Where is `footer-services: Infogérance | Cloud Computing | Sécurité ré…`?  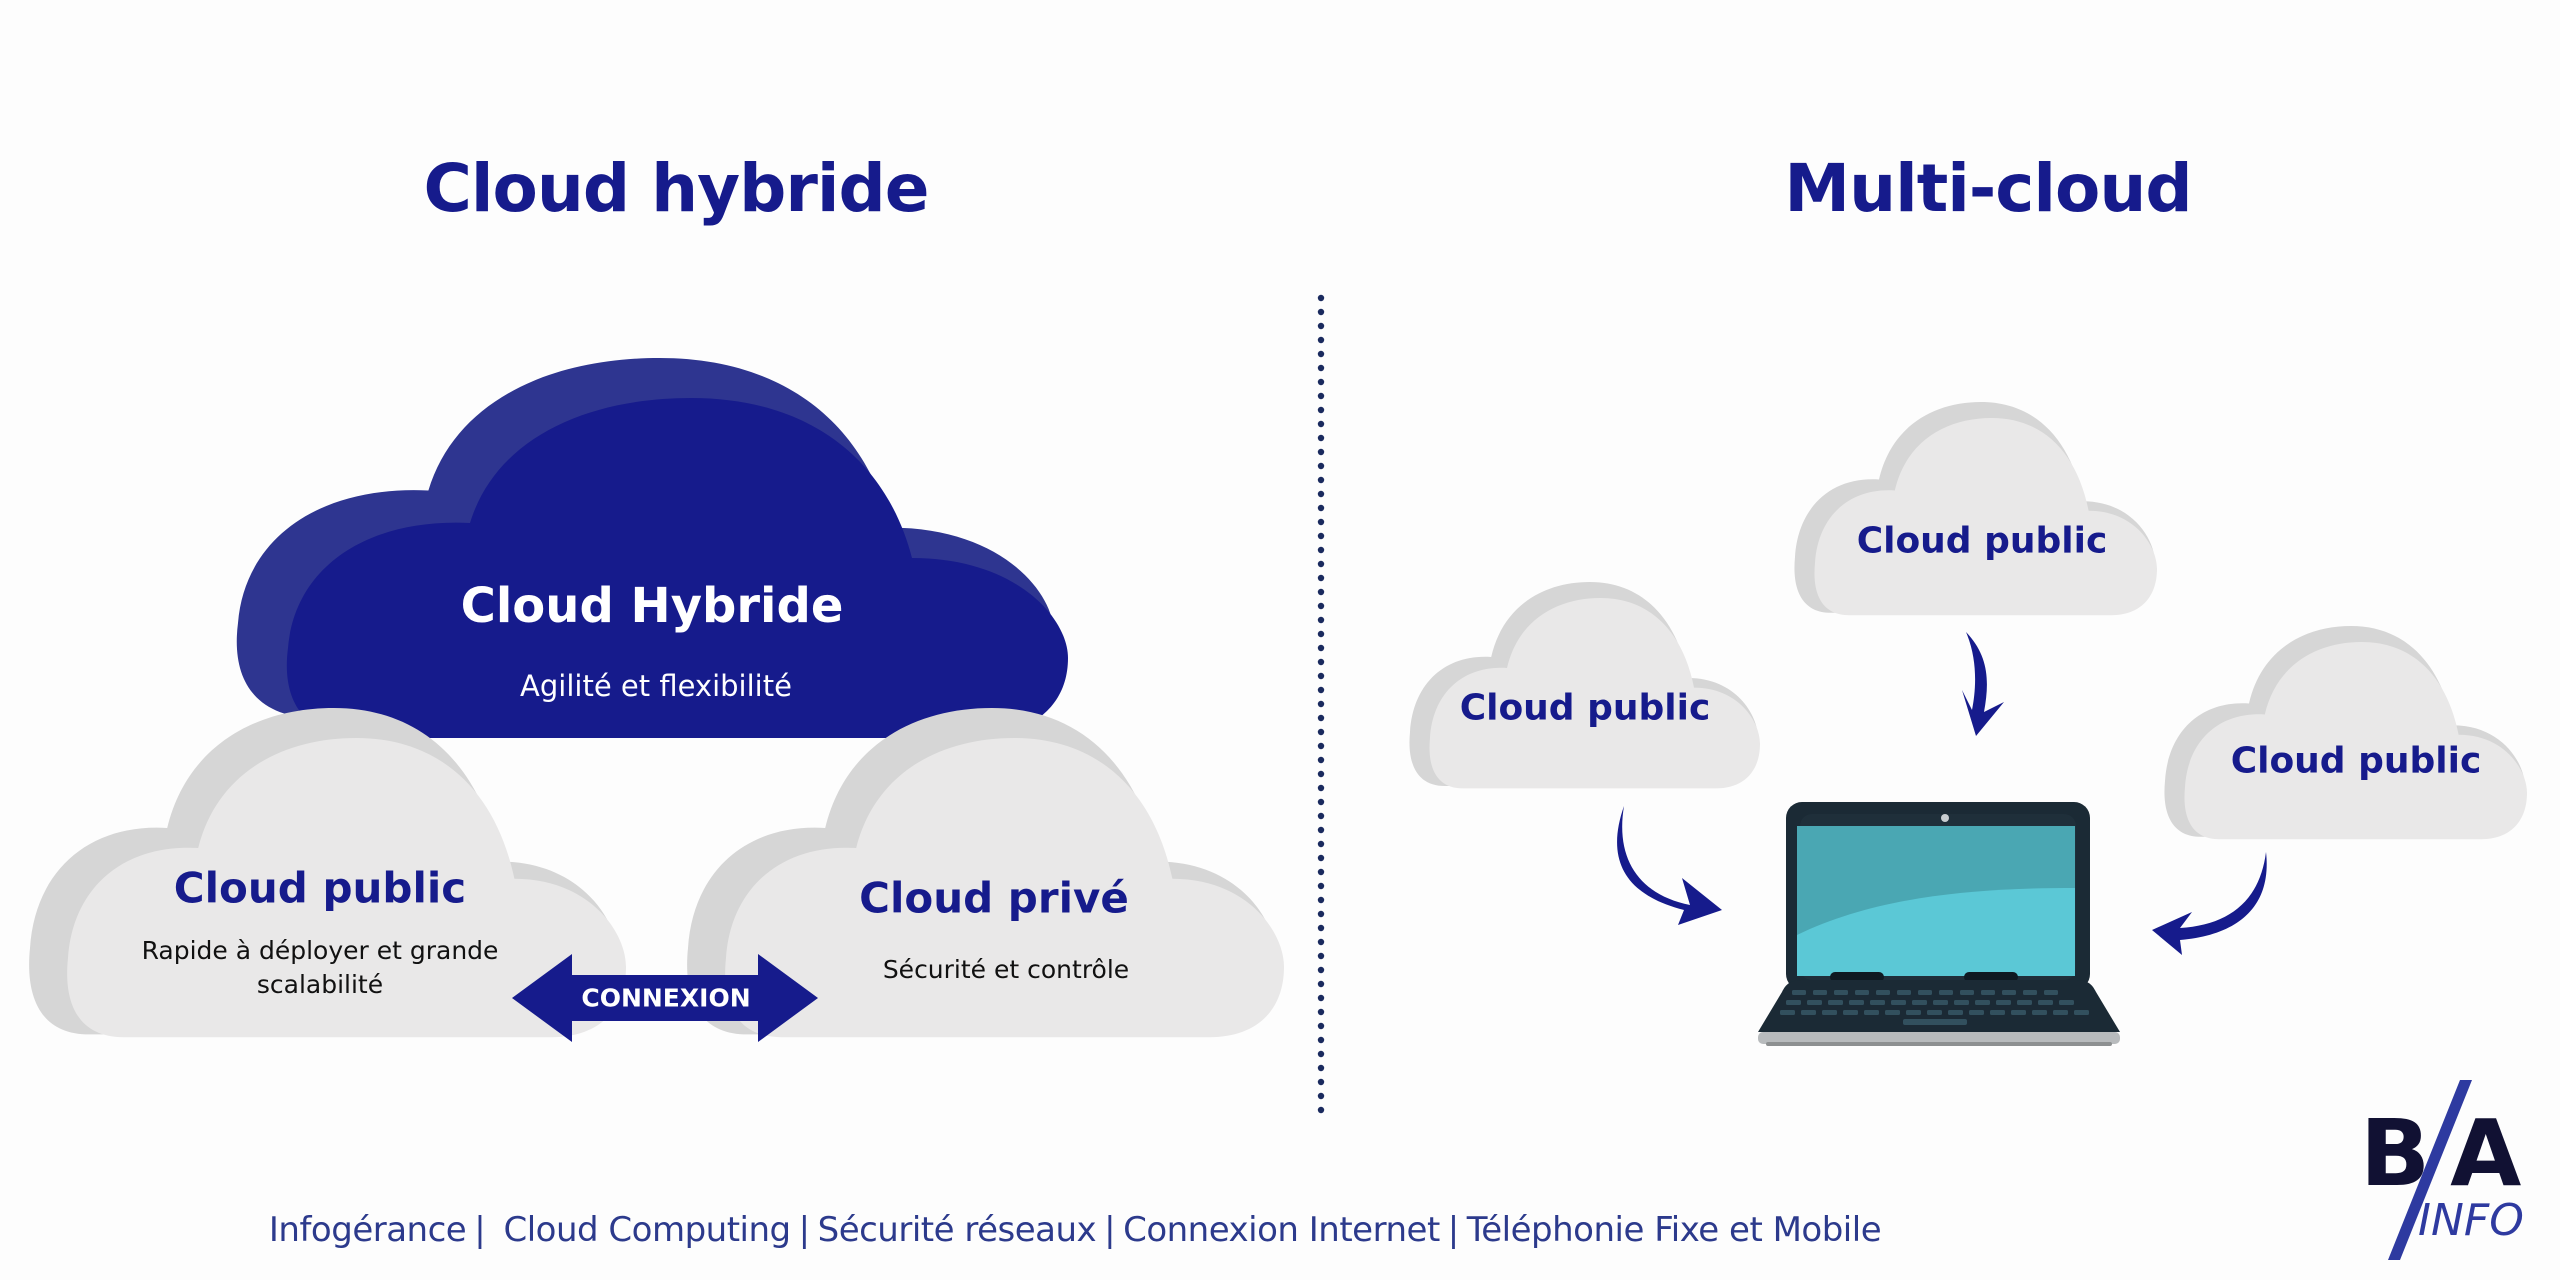 footer-services: Infogérance | Cloud Computing | Sécurité ré… is located at coordinates (1075, 1230).